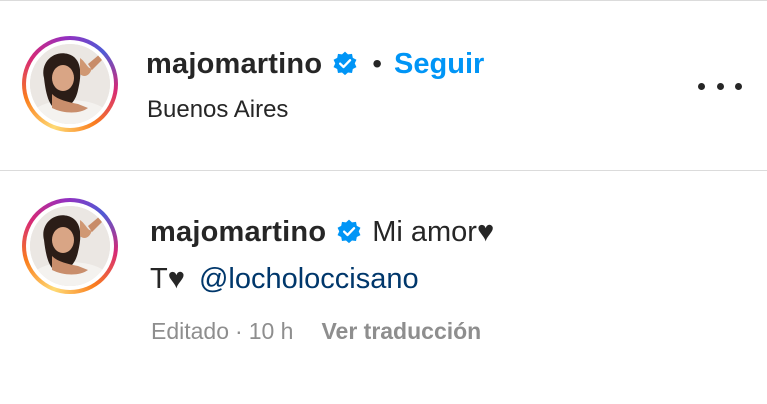 The image size is (767, 404). Describe the element at coordinates (234, 64) in the screenshot. I see `username: majomartino` at that location.